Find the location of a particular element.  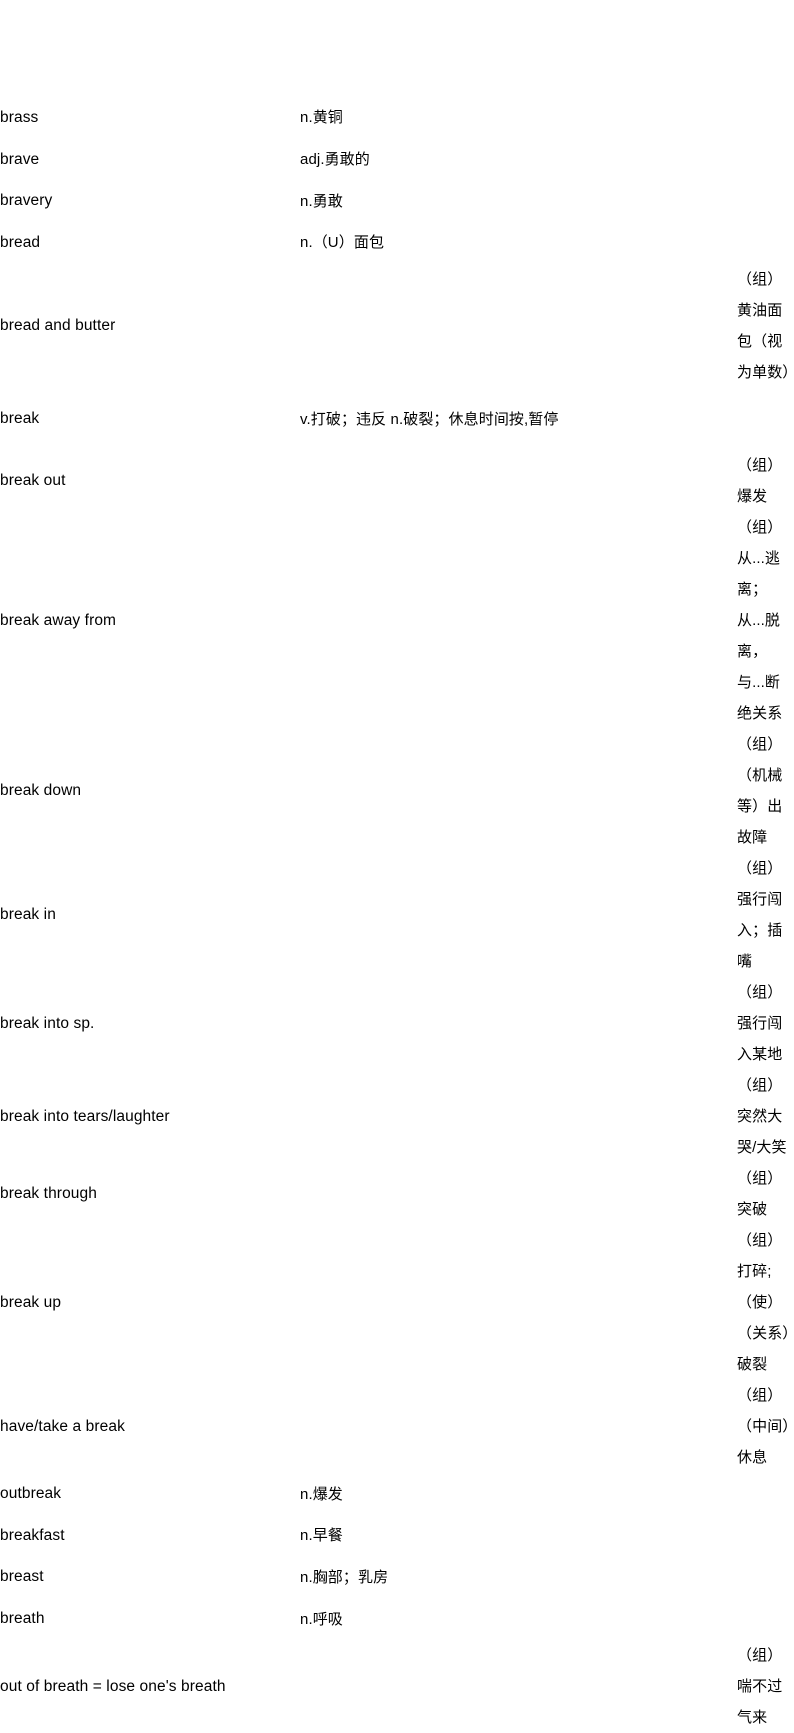

entry-term: break away from is located at coordinates (58, 620).